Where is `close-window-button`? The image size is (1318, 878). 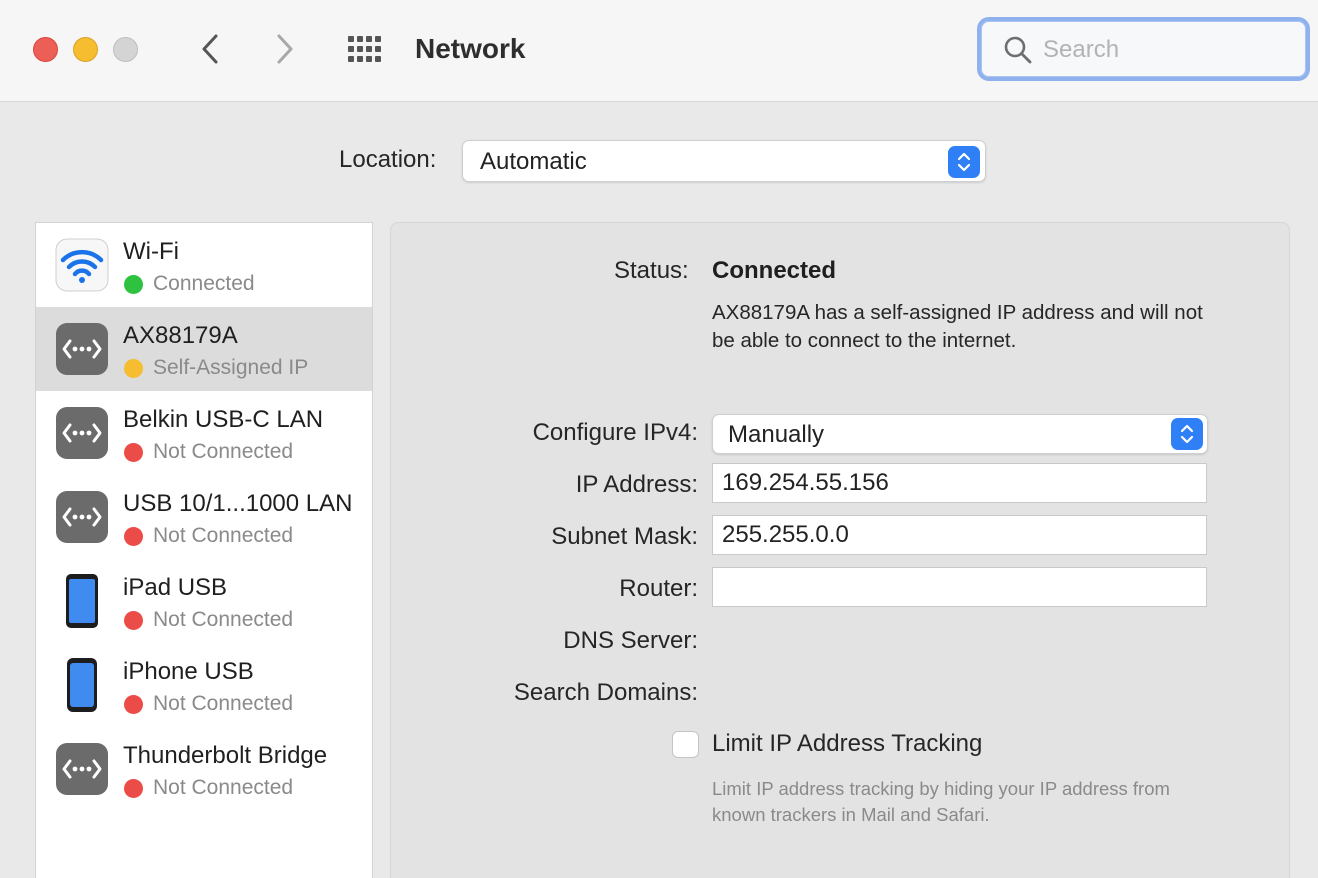
close-window-button is located at coordinates (45, 49).